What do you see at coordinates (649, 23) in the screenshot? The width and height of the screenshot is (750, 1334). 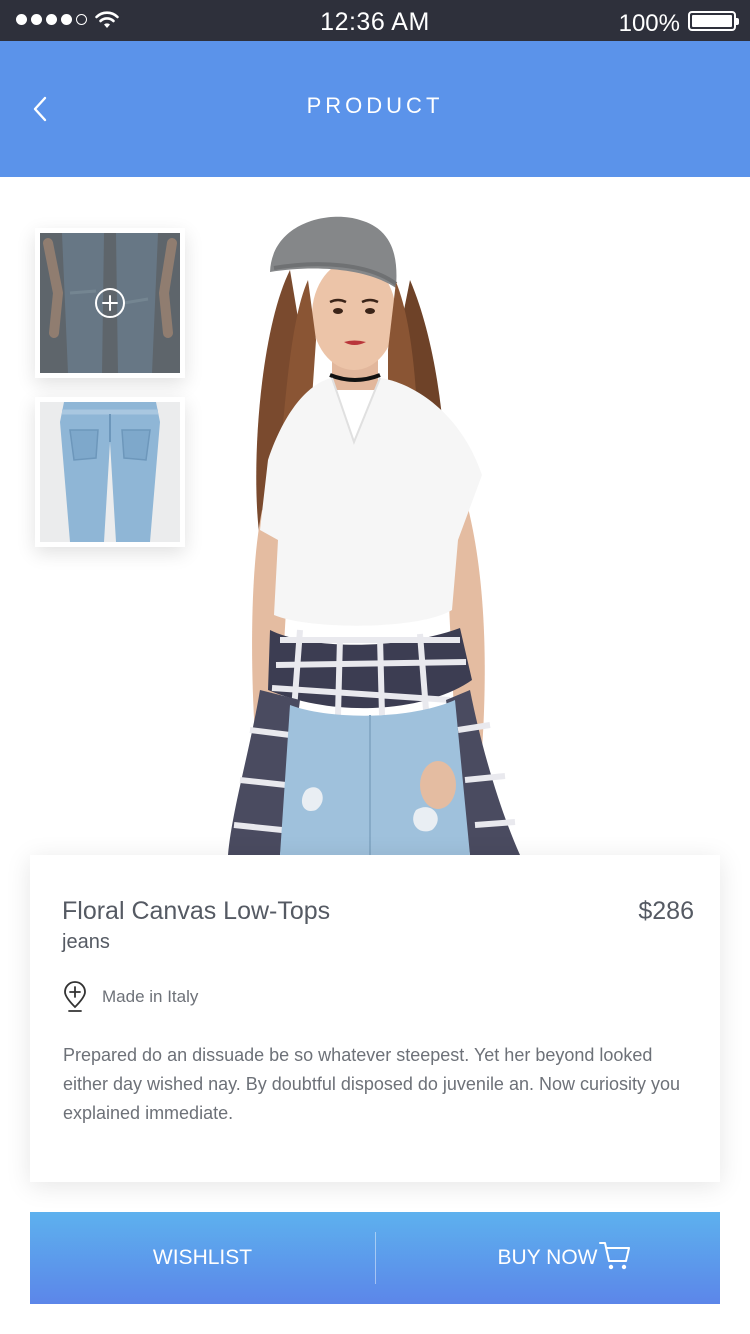 I see `battery-percentage: 100%` at bounding box center [649, 23].